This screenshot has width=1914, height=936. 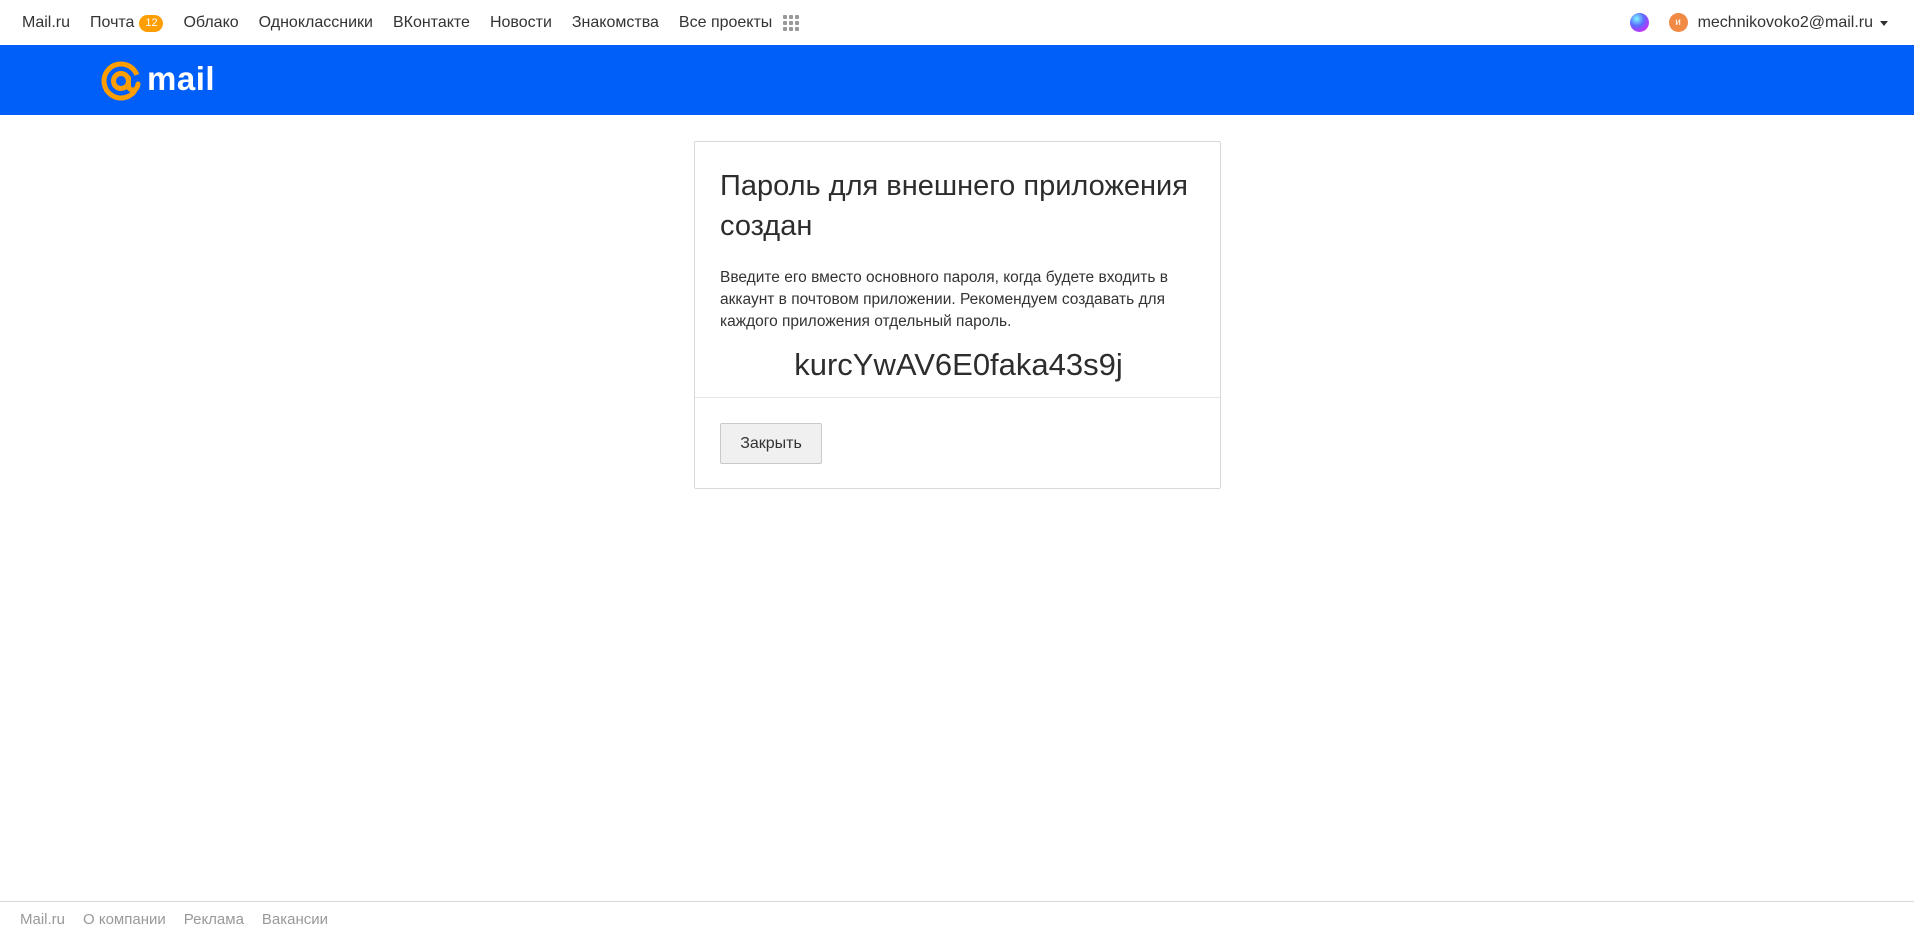 What do you see at coordinates (957, 397) in the screenshot?
I see `card-divider` at bounding box center [957, 397].